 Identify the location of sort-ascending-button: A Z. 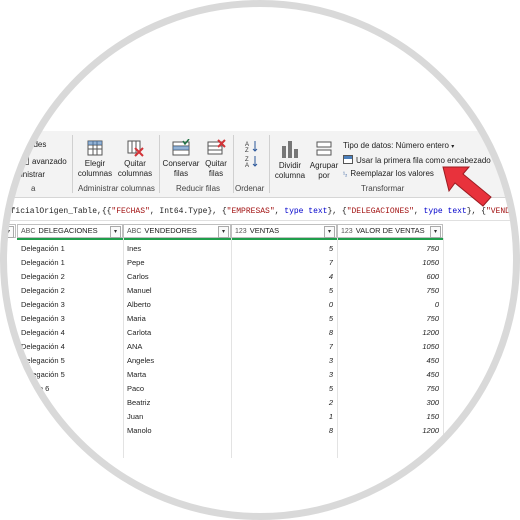
(252, 147).